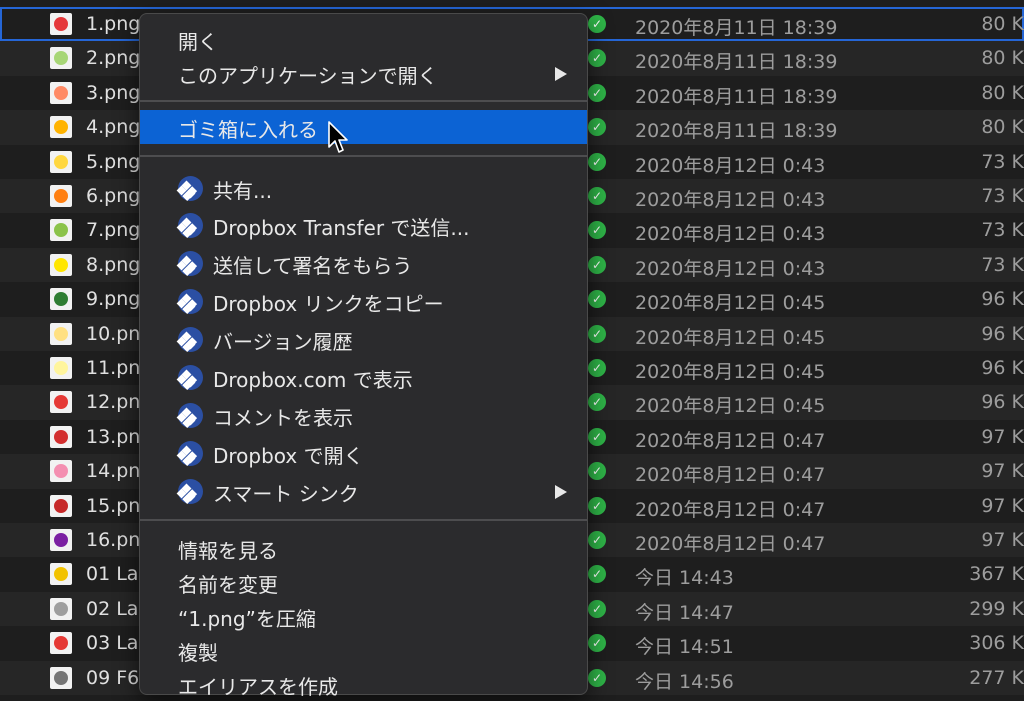 The image size is (1024, 701). Describe the element at coordinates (363, 548) in the screenshot. I see `menu-item-get-info: 情報を見る` at that location.